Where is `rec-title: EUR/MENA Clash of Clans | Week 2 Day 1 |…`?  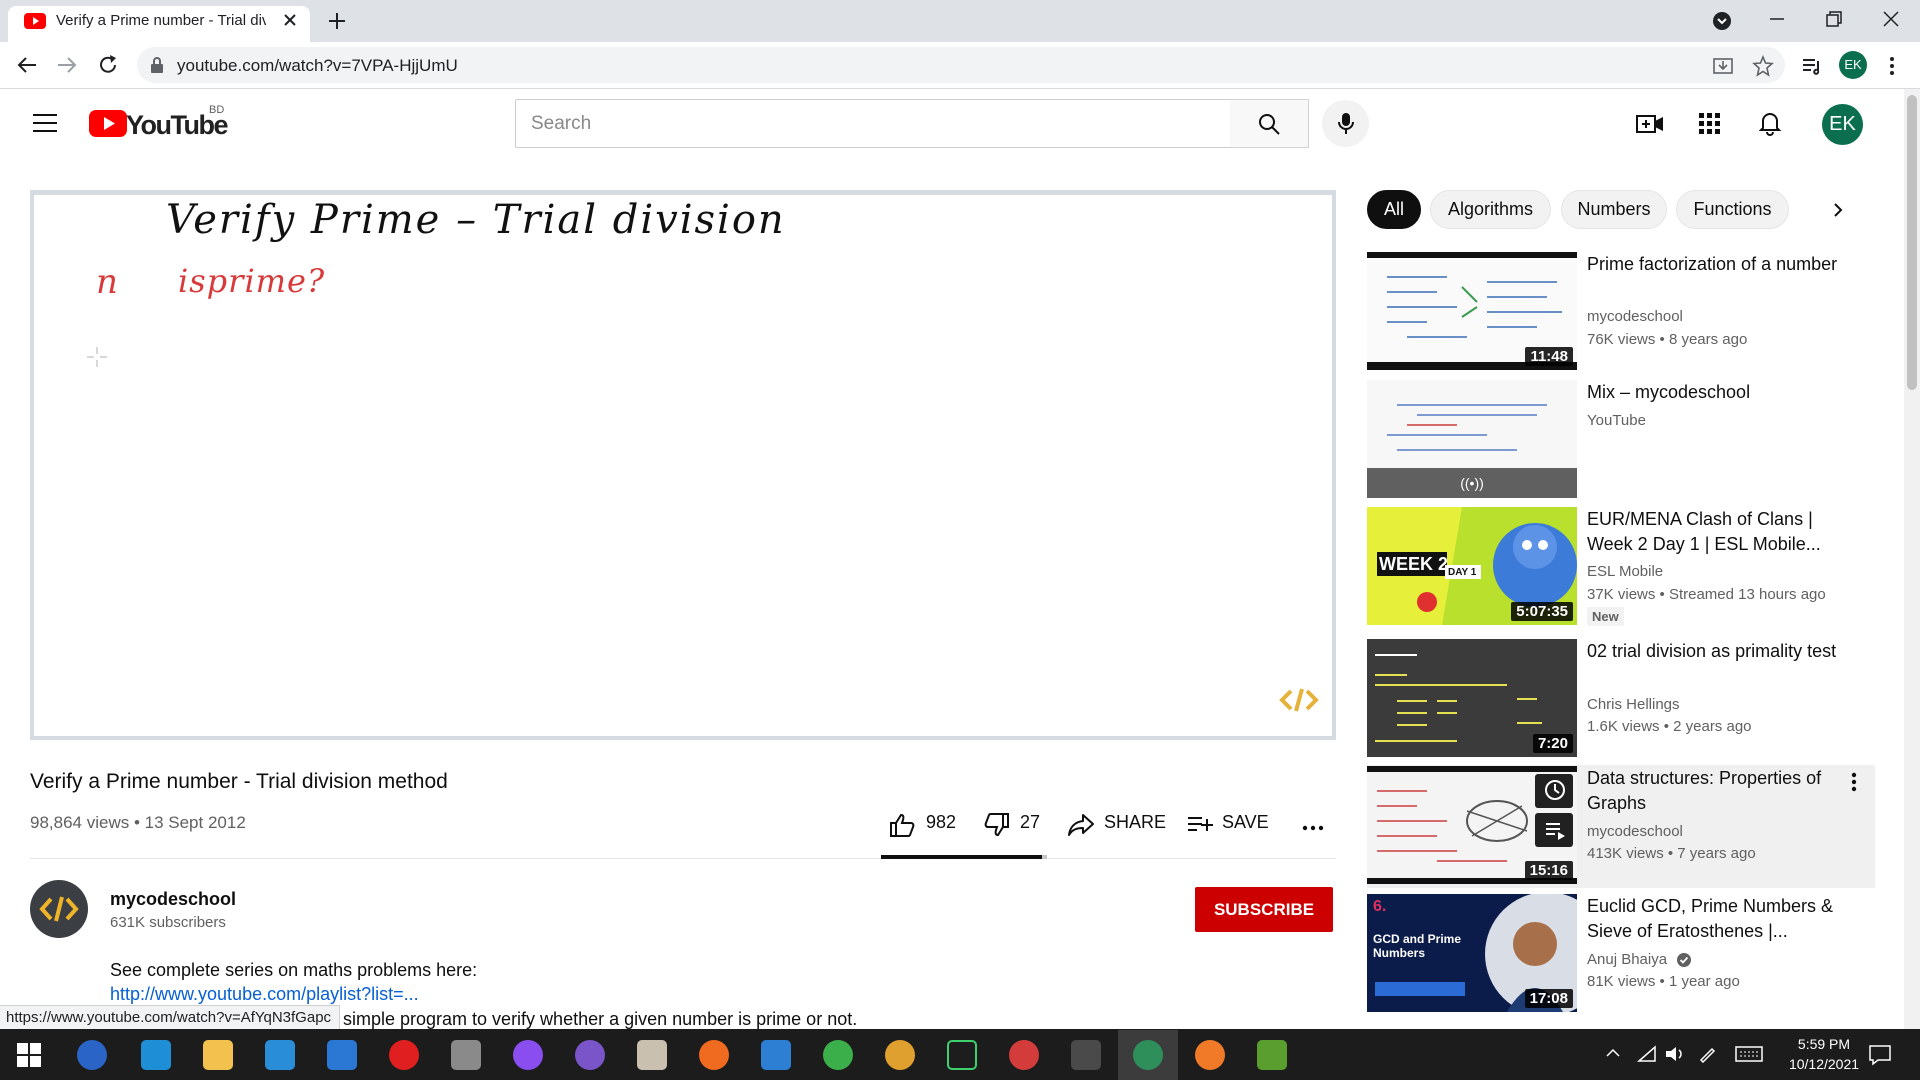
rec-title: EUR/MENA Clash of Clans | Week 2 Day 1 |… is located at coordinates (1722, 532).